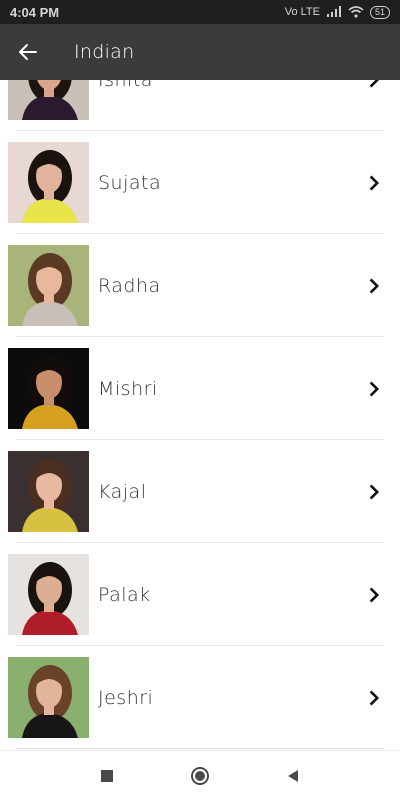 The image size is (400, 800). I want to click on triangle-back-icon, so click(293, 775).